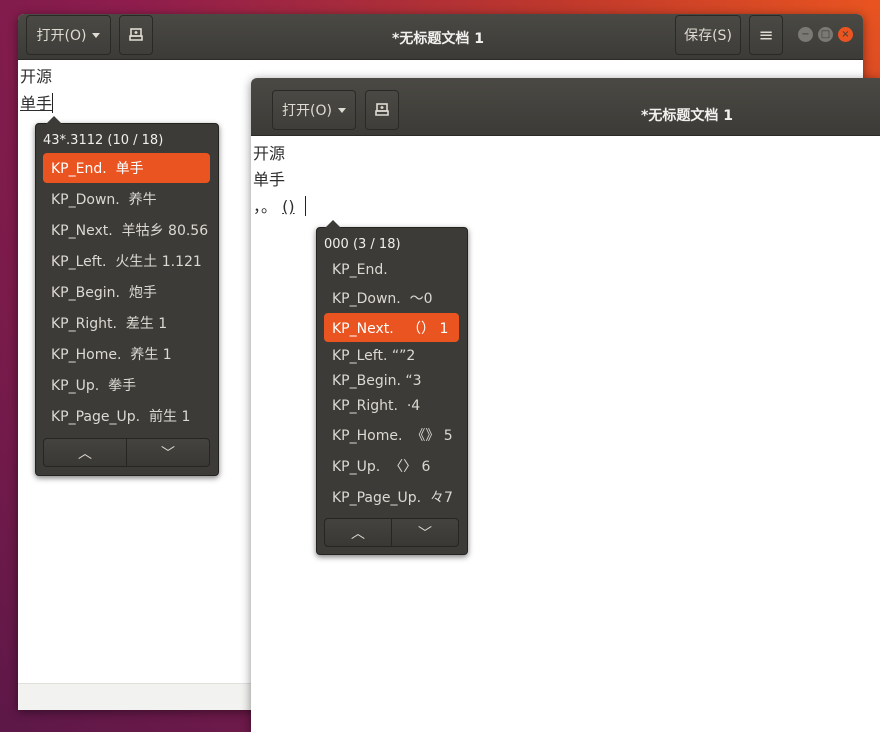 Image resolution: width=880 pixels, height=732 pixels. Describe the element at coordinates (126, 168) in the screenshot. I see `candidate-item-1: KP_End. 单手` at that location.